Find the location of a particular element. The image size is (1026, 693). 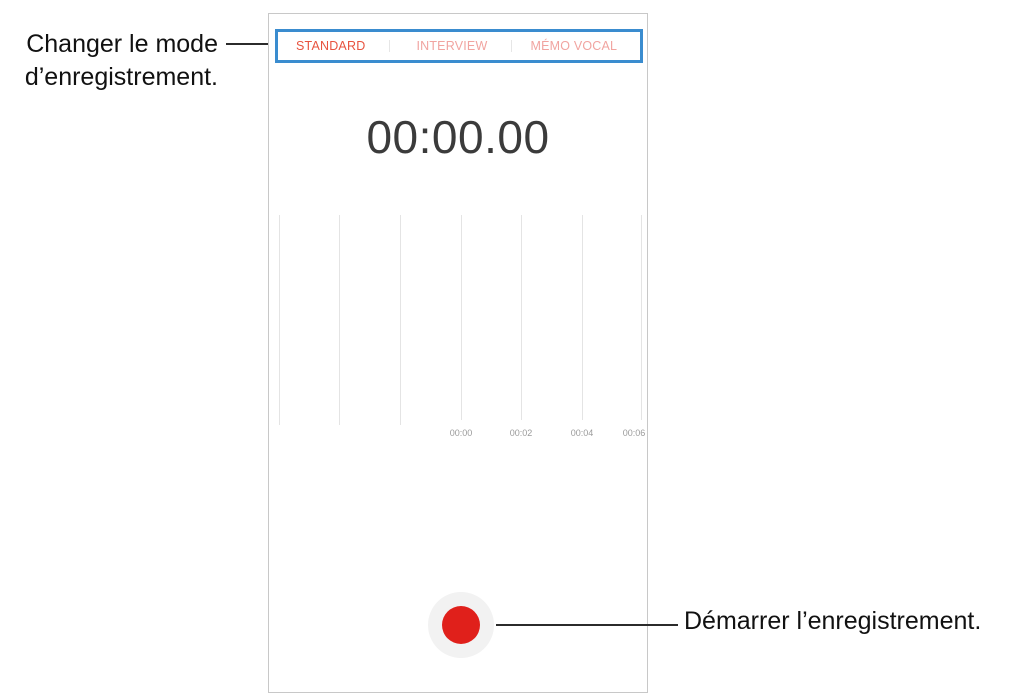

timeline-tick-label: 00:00 is located at coordinates (461, 433).